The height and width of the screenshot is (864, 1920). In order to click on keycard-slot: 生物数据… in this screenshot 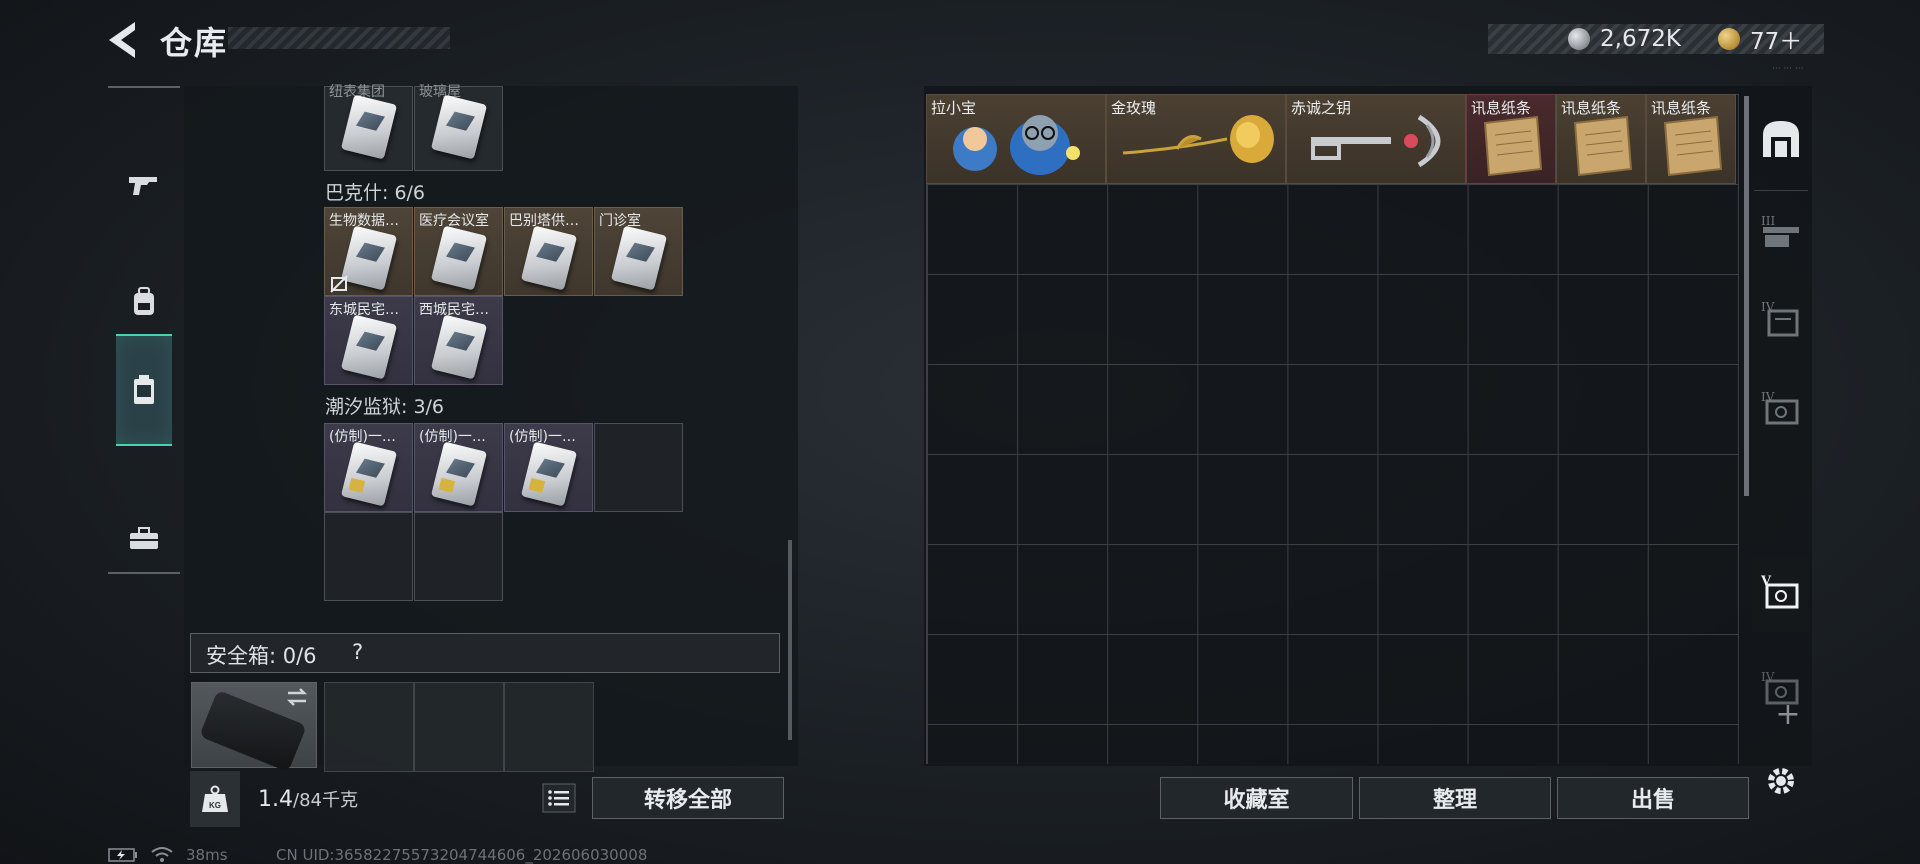, I will do `click(368, 251)`.